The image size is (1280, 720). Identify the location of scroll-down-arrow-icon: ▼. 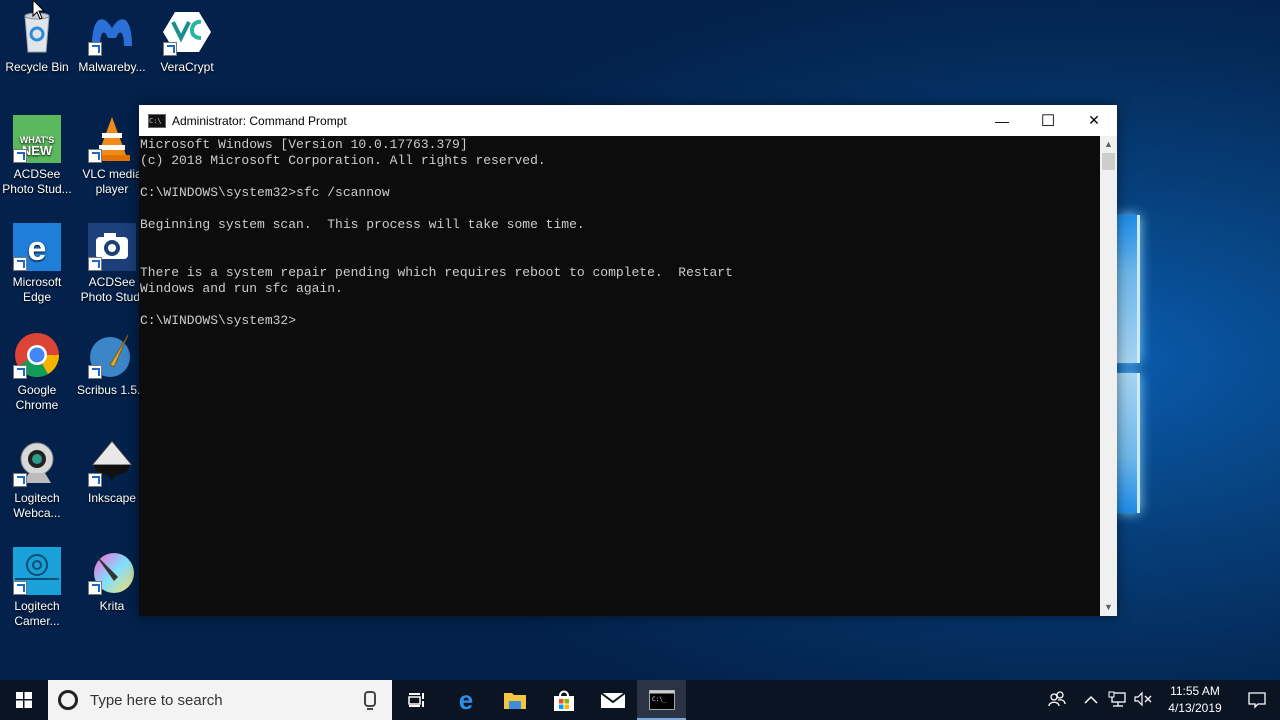
(1108, 607).